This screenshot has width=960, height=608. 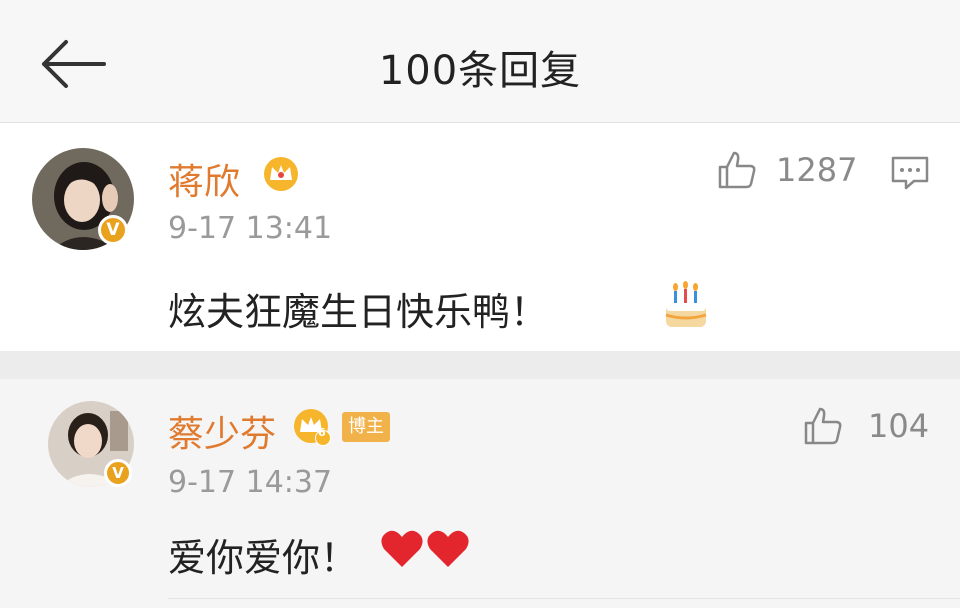 What do you see at coordinates (480, 365) in the screenshot?
I see `section-divider` at bounding box center [480, 365].